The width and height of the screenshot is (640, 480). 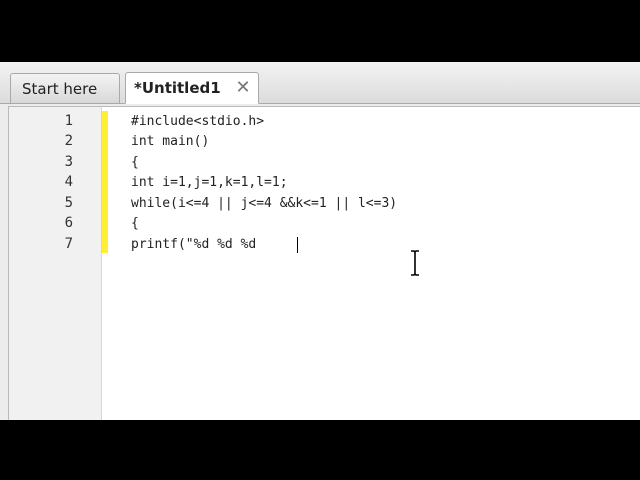 What do you see at coordinates (209, 182) in the screenshot?
I see `code-line: int i=1,j=1,k=1,l=1;` at bounding box center [209, 182].